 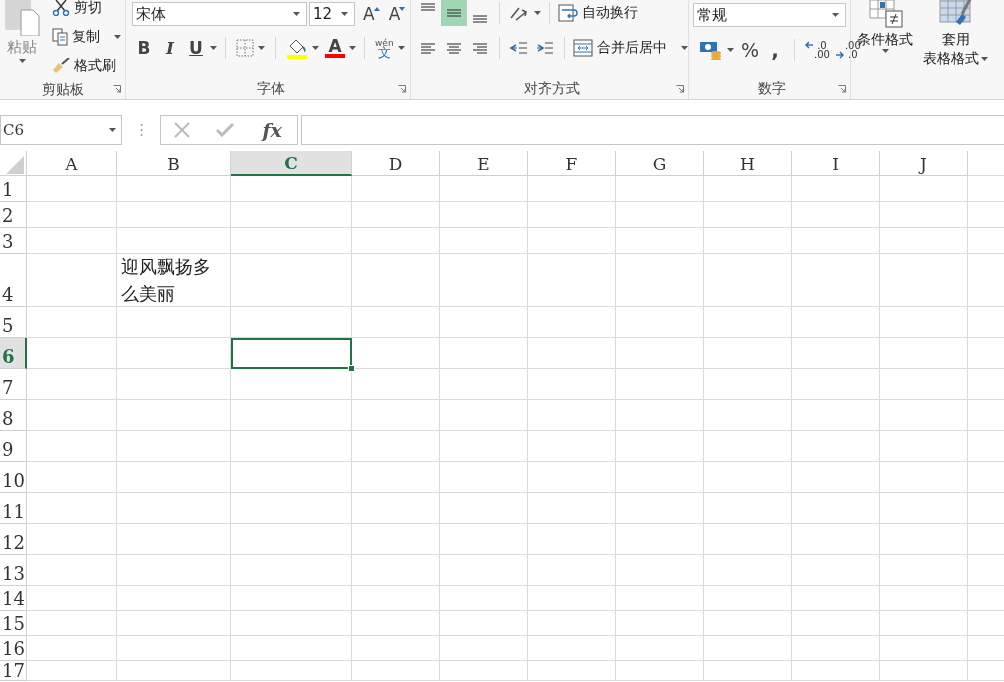 What do you see at coordinates (13, 280) in the screenshot?
I see `row-header: 4` at bounding box center [13, 280].